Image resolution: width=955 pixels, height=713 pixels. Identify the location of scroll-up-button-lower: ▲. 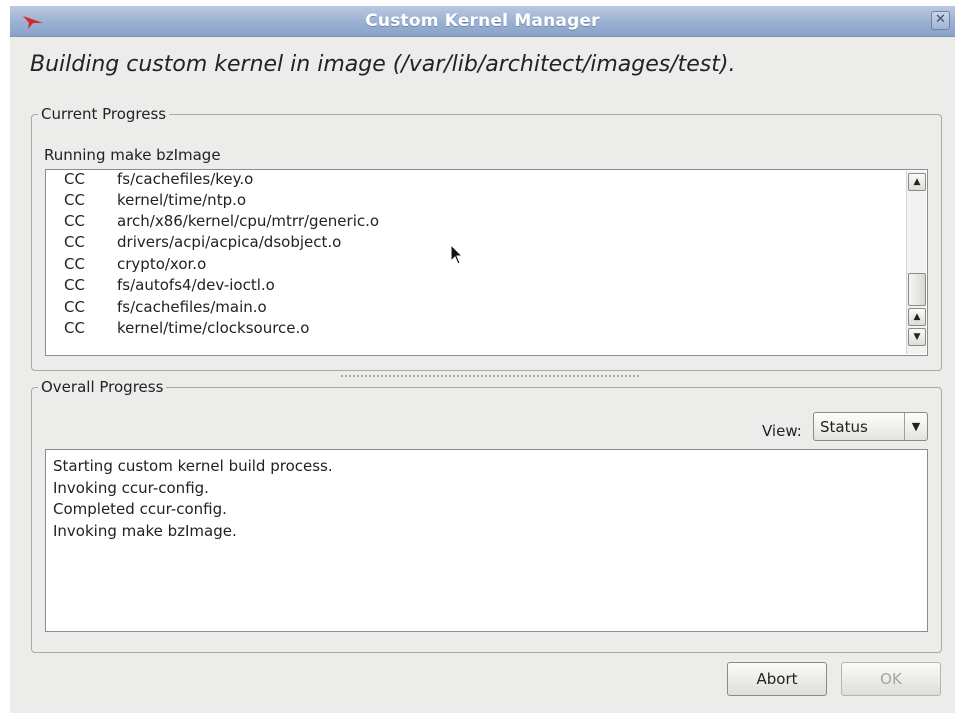
(917, 317).